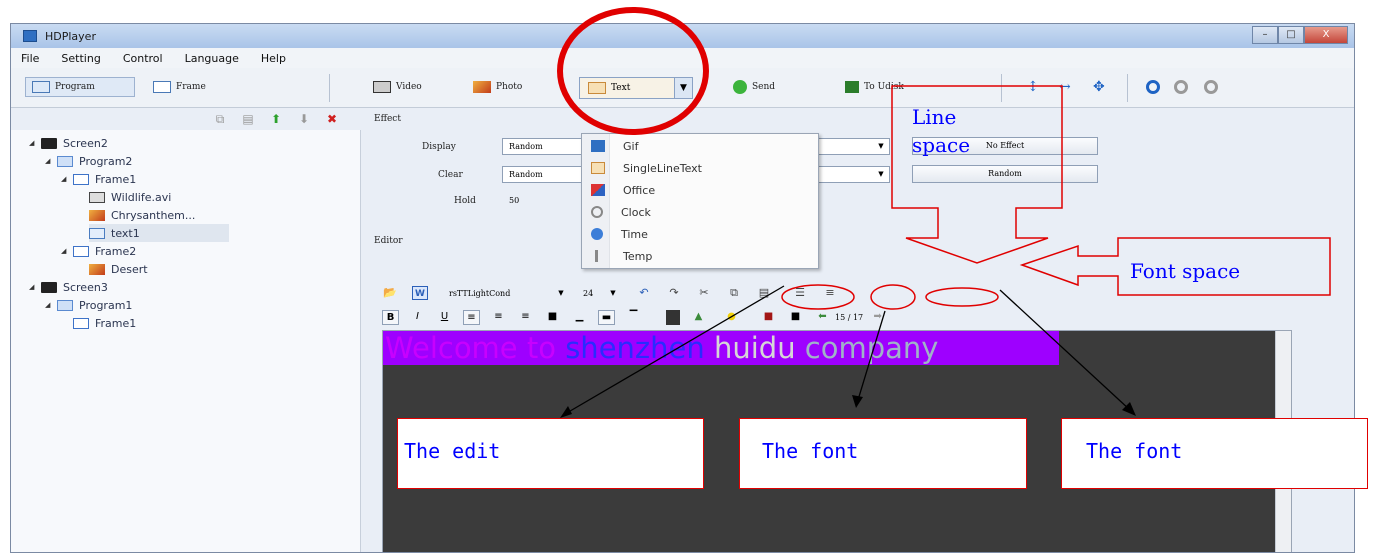 The height and width of the screenshot is (553, 1374). What do you see at coordinates (633, 71) in the screenshot?
I see `highlight-circle` at bounding box center [633, 71].